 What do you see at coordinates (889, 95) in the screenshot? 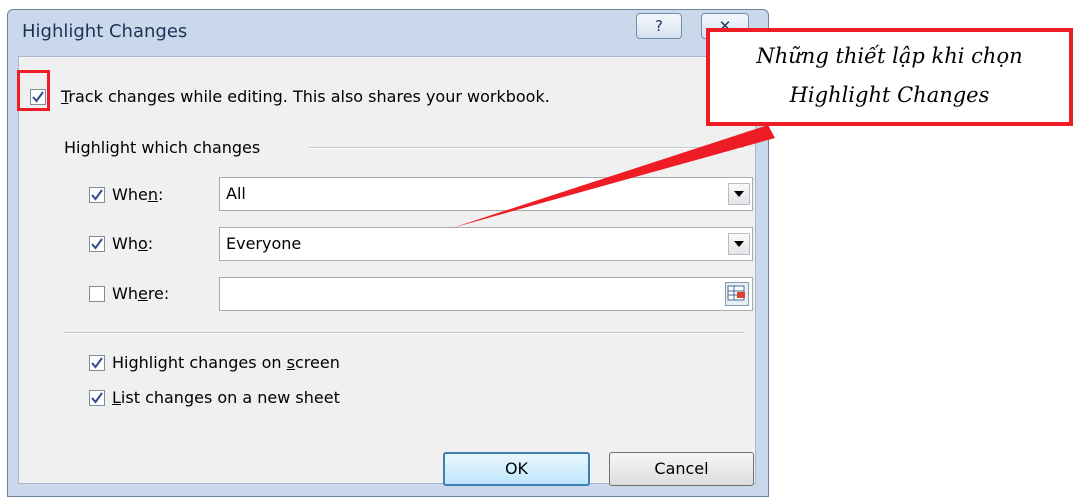
I see `annotation-line-2: Highlight Changes` at bounding box center [889, 95].